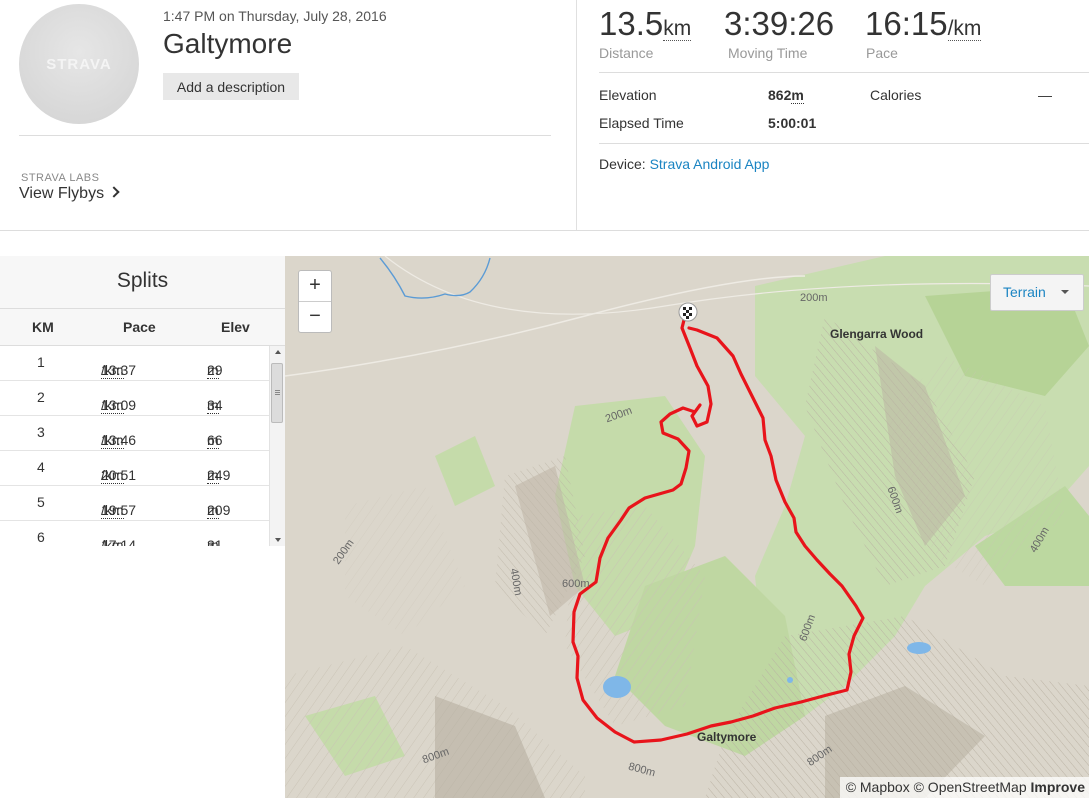 This screenshot has height=798, width=1089. What do you see at coordinates (277, 390) in the screenshot?
I see `grip-icon` at bounding box center [277, 390].